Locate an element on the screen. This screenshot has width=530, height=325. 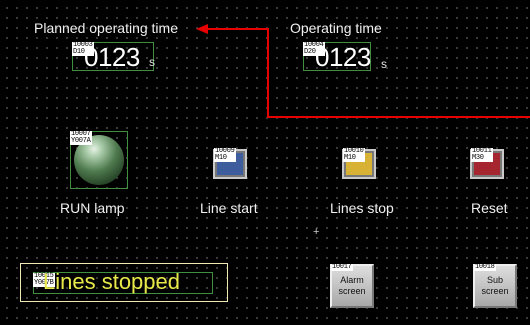
line-start-label: Line start is located at coordinates (229, 208).